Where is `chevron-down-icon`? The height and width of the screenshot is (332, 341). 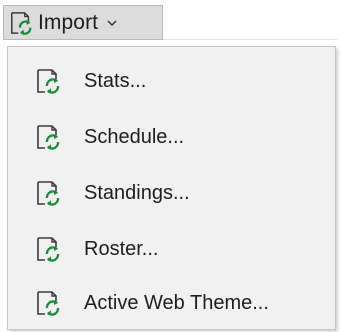
chevron-down-icon is located at coordinates (112, 23).